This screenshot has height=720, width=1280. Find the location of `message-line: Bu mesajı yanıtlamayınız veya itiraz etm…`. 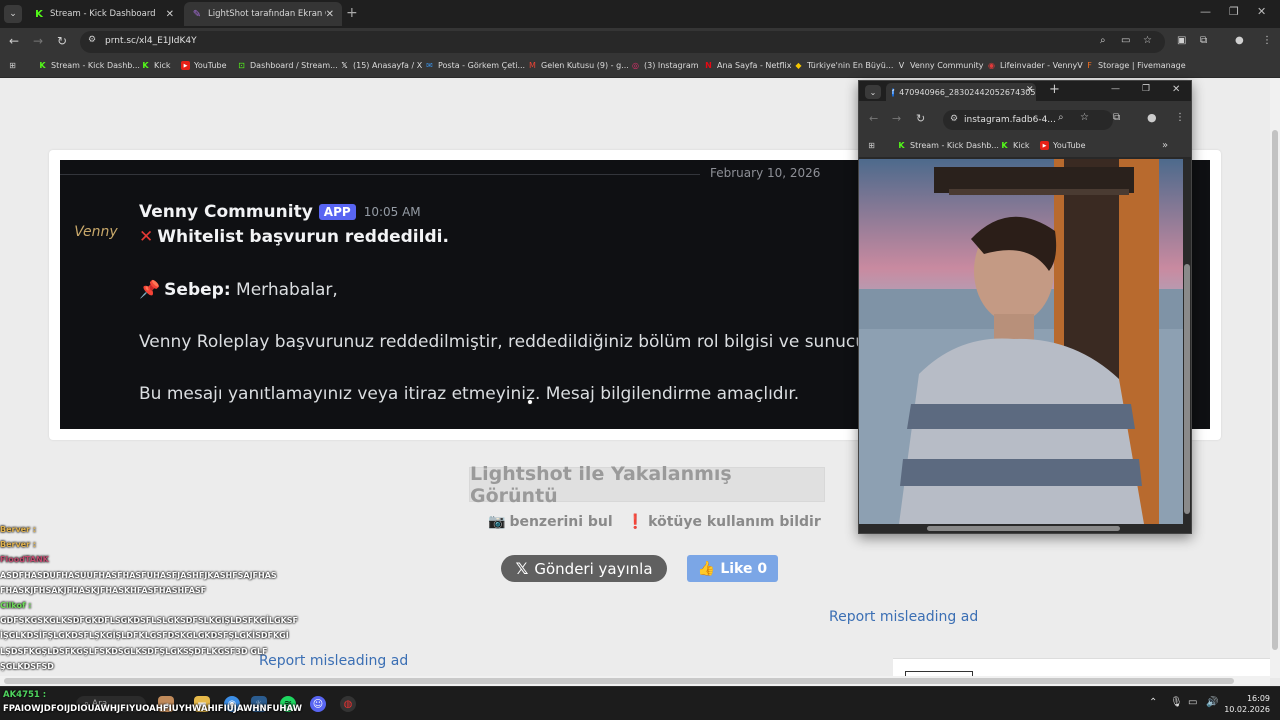

message-line: Bu mesajı yanıtlamayınız veya itiraz etm… is located at coordinates (469, 394).